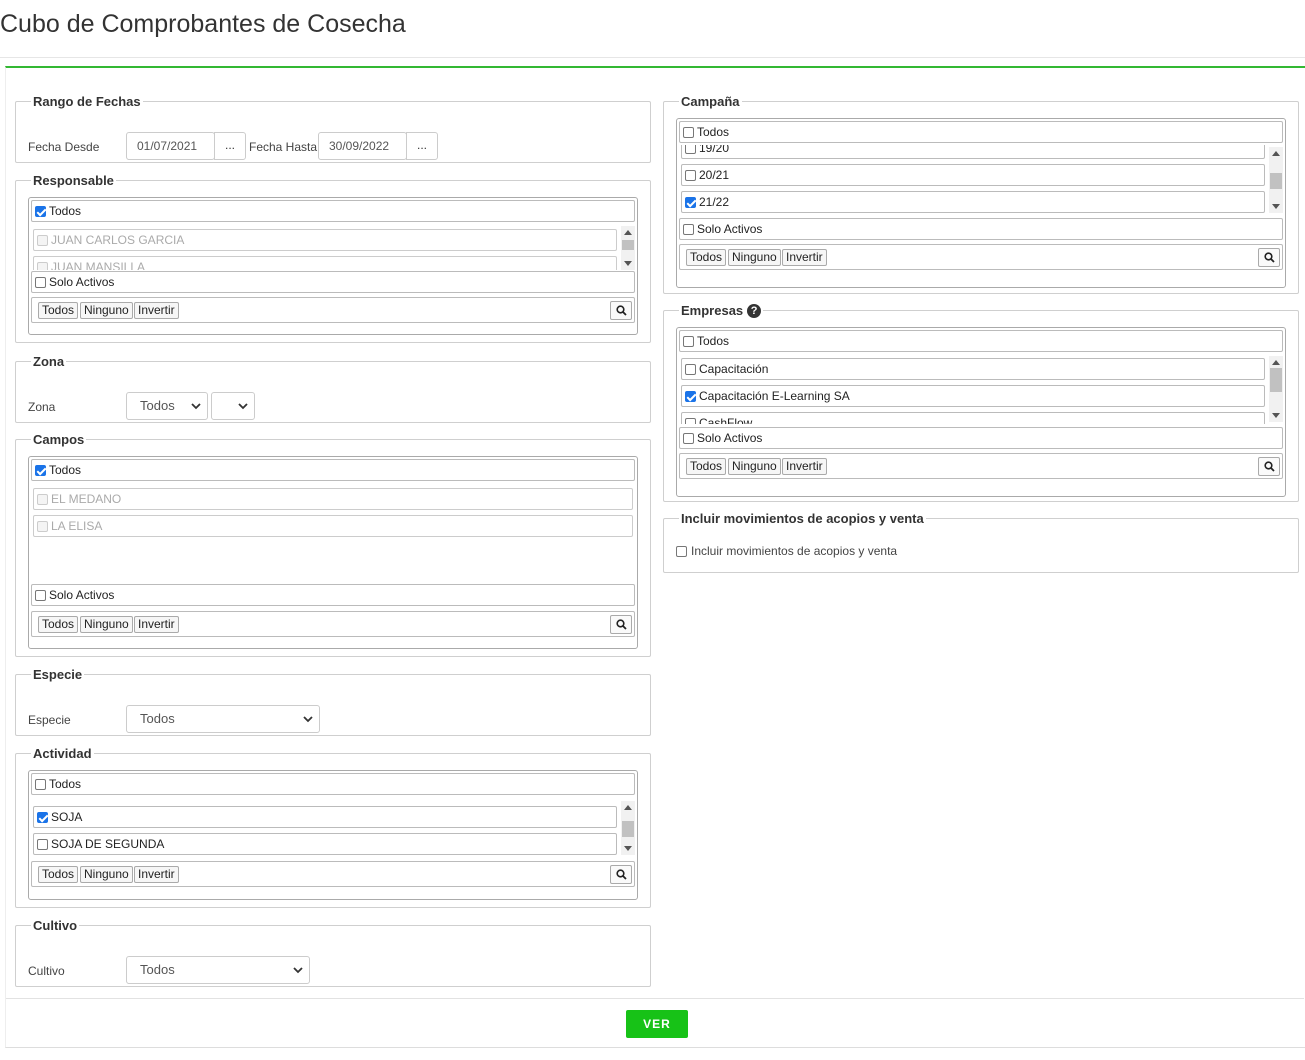  I want to click on empresas-todos-option: Todos, so click(981, 341).